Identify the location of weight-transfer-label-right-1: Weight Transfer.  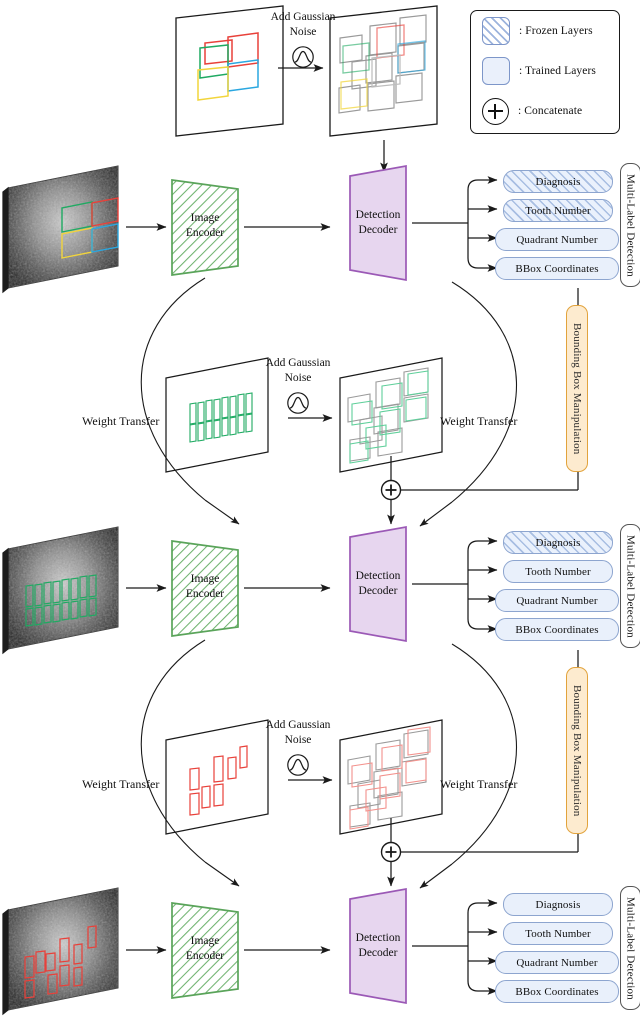
(479, 421).